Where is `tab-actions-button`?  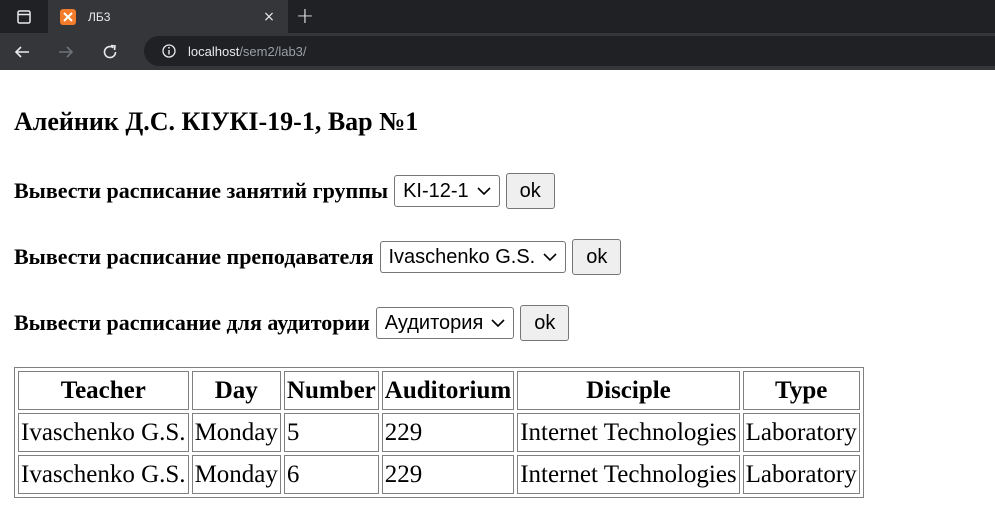
tab-actions-button is located at coordinates (24, 16).